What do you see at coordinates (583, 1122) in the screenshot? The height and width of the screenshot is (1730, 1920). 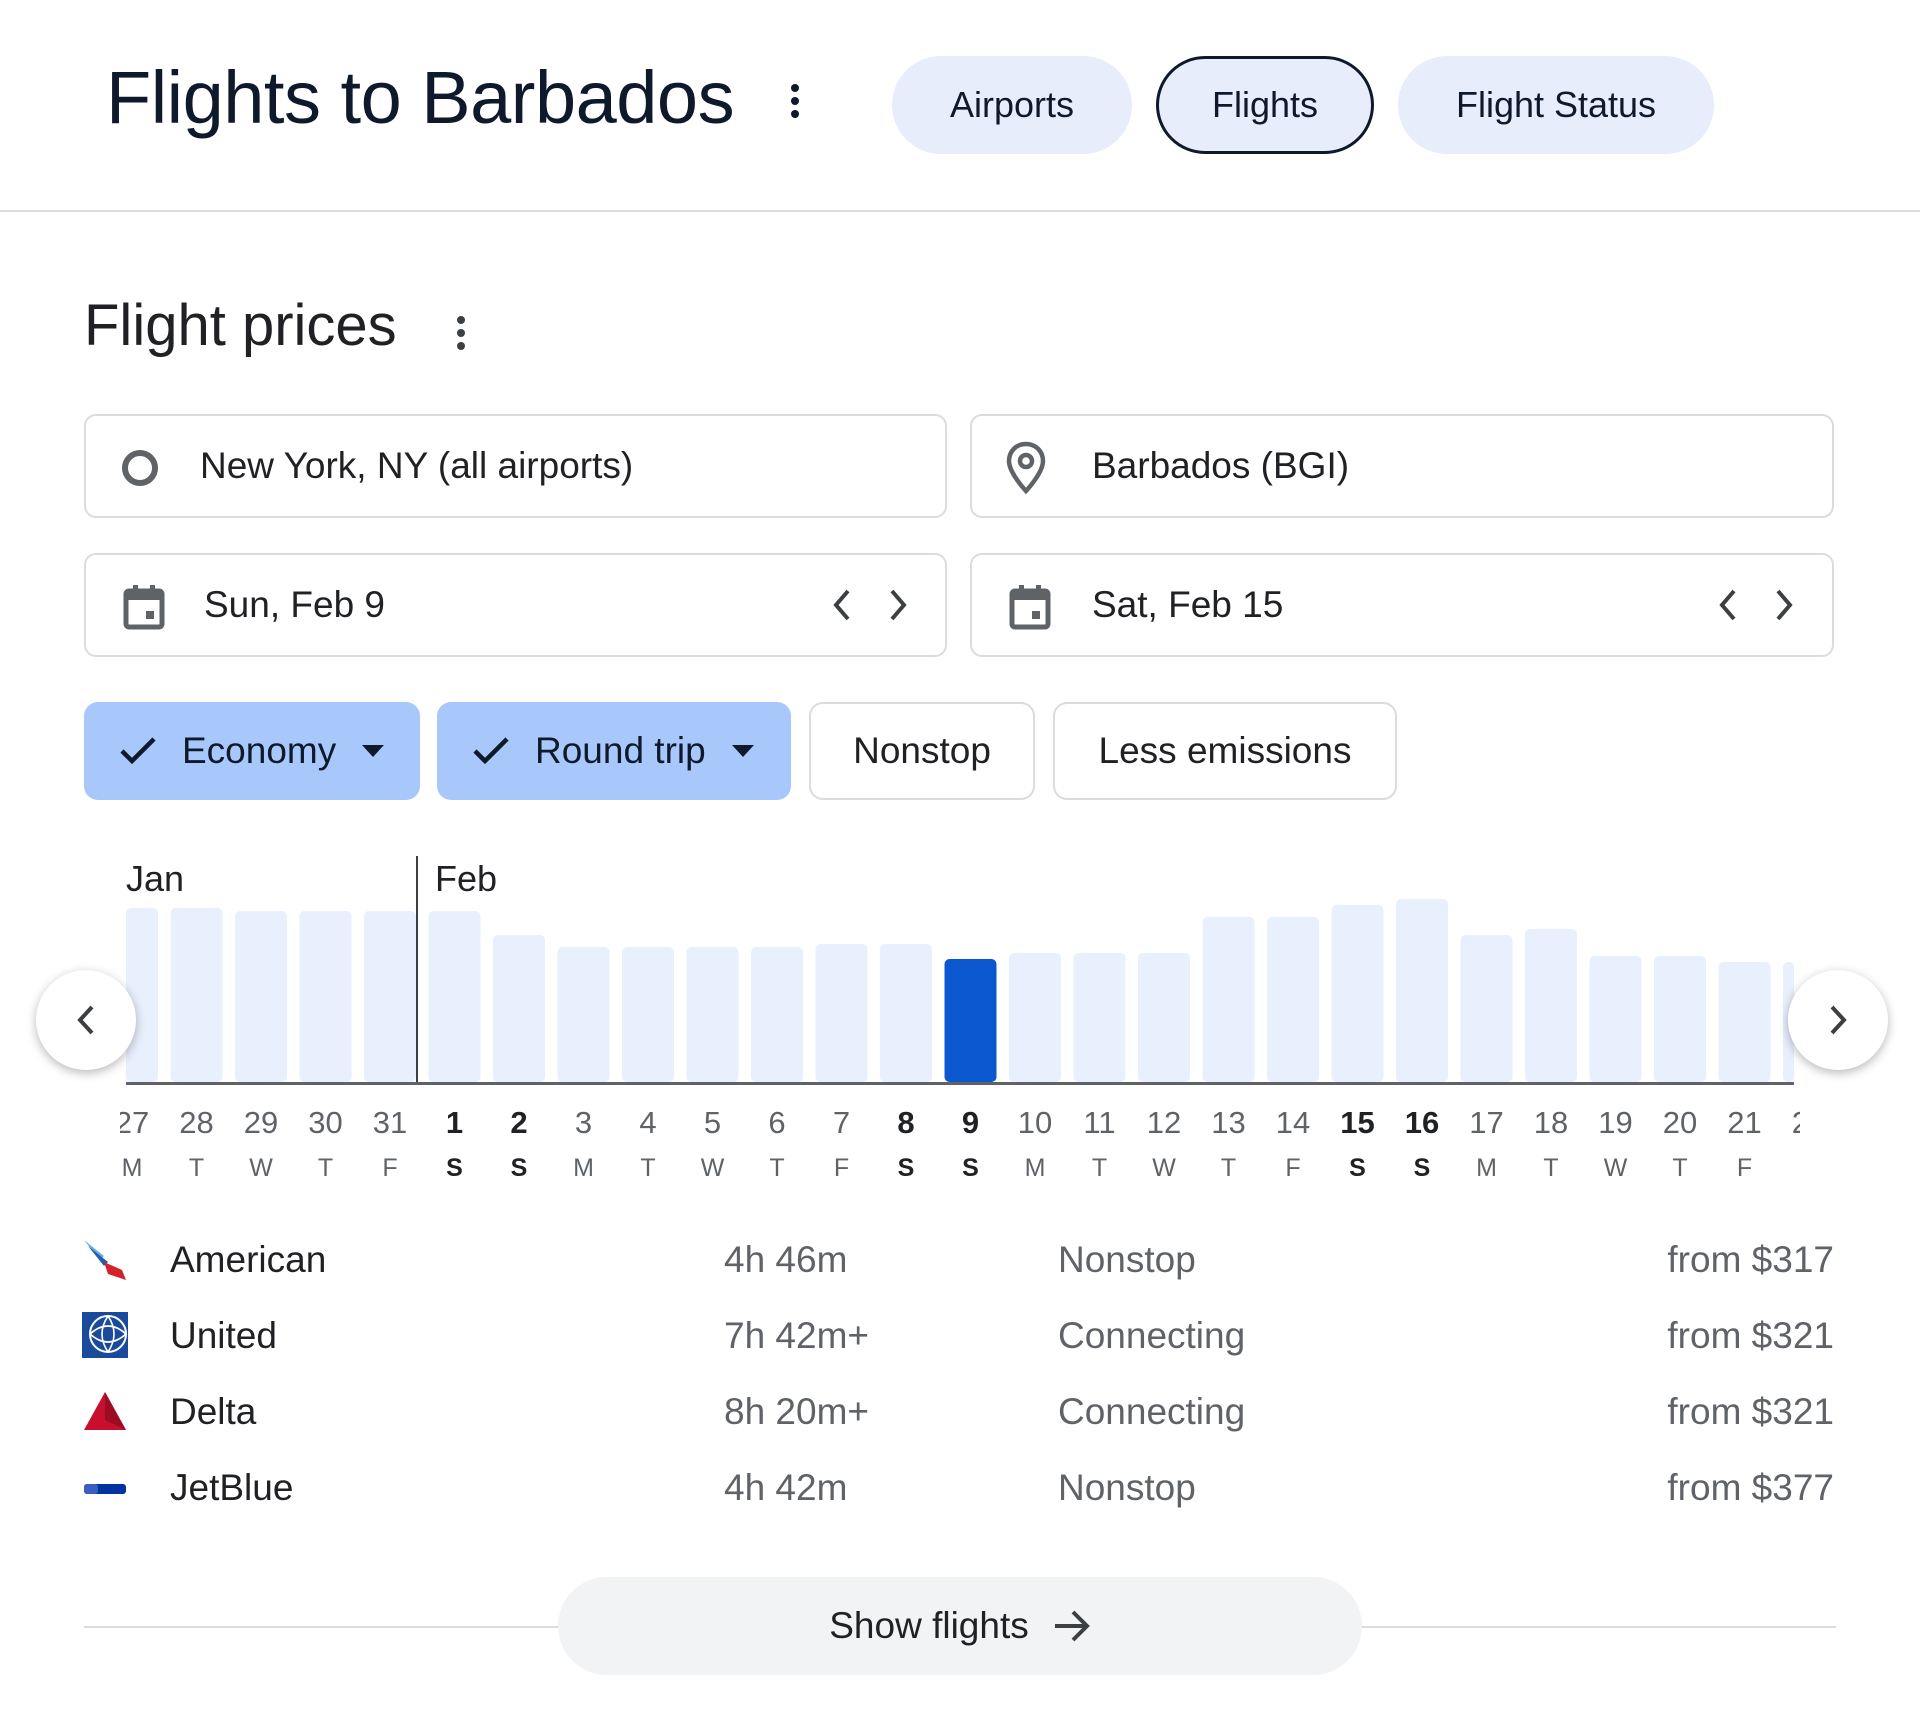 I see `day-number-label: 3` at bounding box center [583, 1122].